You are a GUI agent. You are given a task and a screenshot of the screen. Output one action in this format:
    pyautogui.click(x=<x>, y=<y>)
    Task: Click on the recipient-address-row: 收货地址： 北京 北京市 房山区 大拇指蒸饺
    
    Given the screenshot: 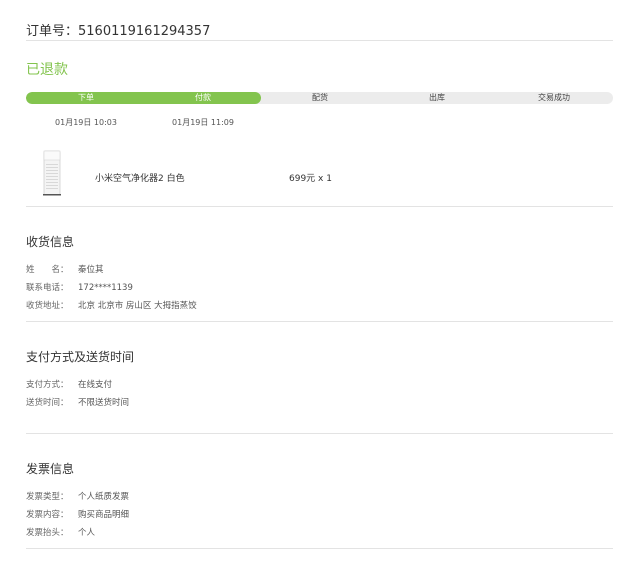 What is the action you would take?
    pyautogui.click(x=111, y=305)
    